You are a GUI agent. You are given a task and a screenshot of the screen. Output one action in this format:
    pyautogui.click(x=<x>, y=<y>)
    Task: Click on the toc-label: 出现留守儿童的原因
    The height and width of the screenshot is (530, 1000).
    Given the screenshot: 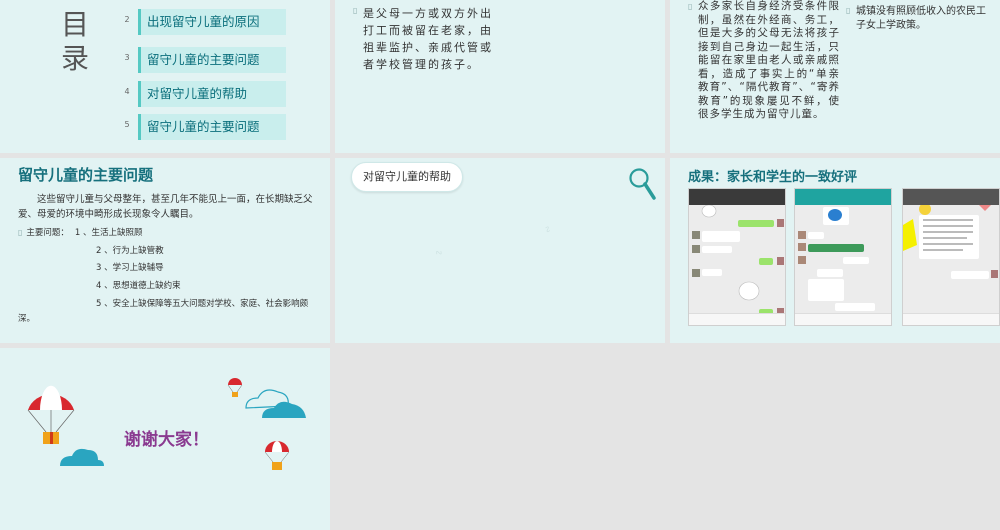 What is the action you would take?
    pyautogui.click(x=212, y=22)
    